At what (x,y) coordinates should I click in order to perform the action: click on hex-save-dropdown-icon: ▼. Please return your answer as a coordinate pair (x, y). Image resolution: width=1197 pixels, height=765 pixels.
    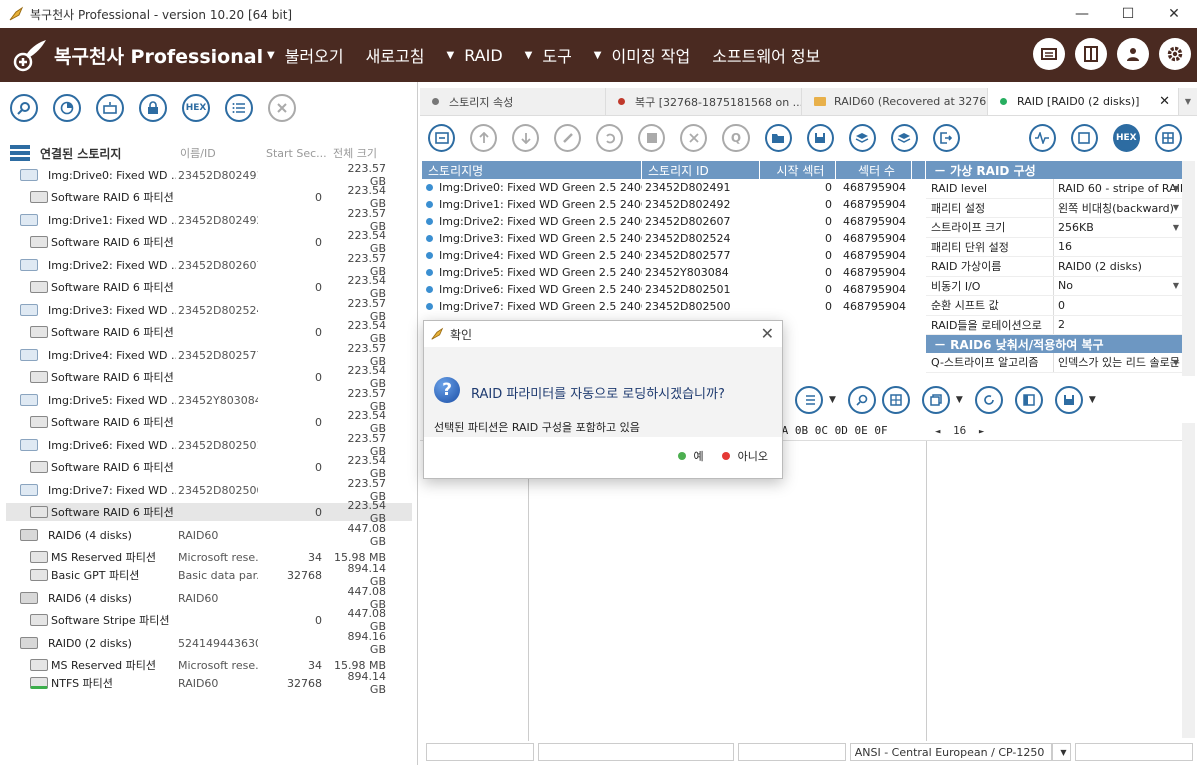
    Looking at the image, I should click on (1092, 400).